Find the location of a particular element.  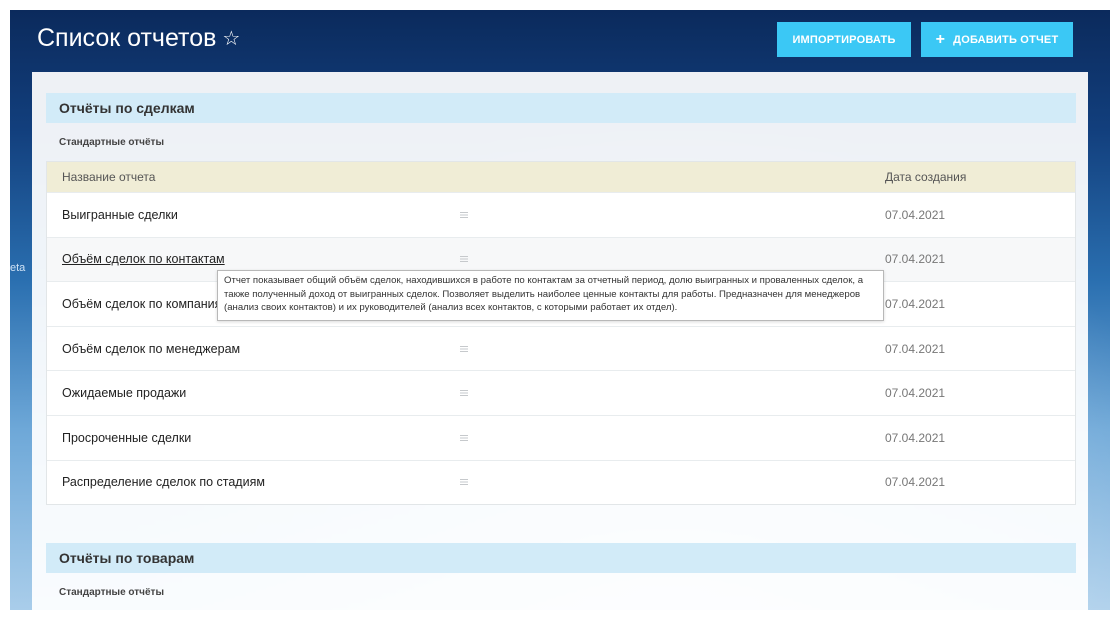

report-link: Объём сделок по менеджерам is located at coordinates (151, 349).